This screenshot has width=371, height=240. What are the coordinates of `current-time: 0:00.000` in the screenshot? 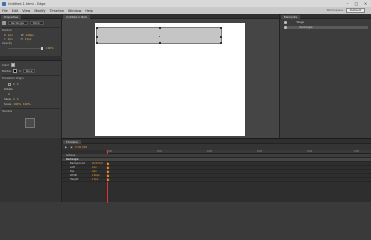 It's located at (81, 147).